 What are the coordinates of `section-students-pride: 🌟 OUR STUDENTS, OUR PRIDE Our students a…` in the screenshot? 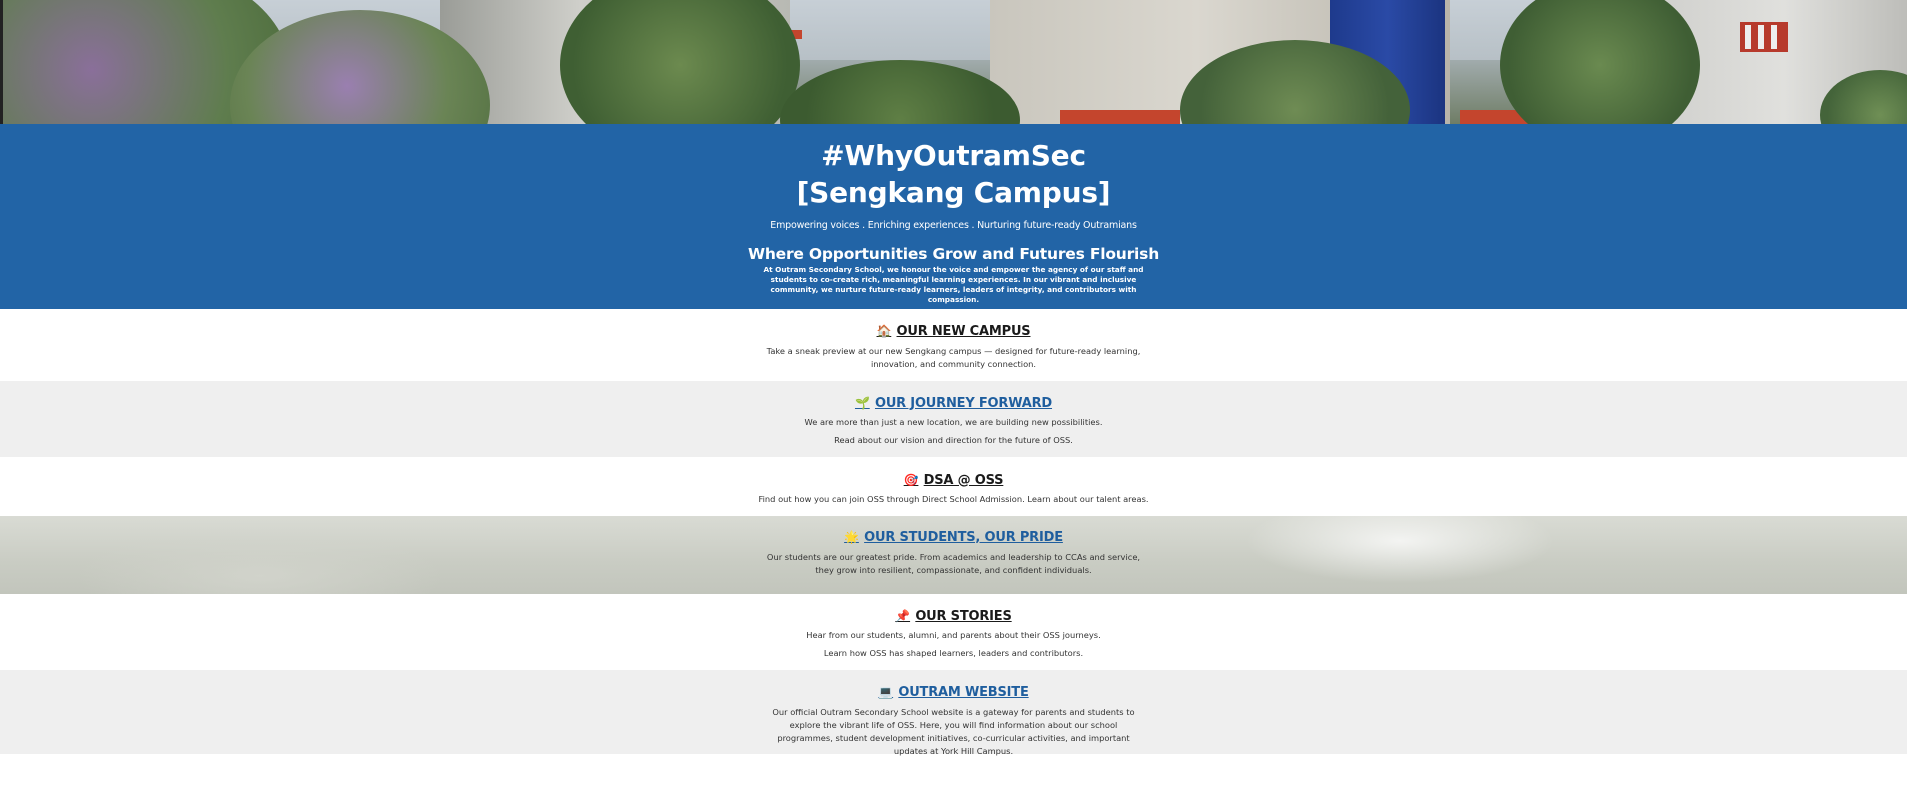 It's located at (953, 555).